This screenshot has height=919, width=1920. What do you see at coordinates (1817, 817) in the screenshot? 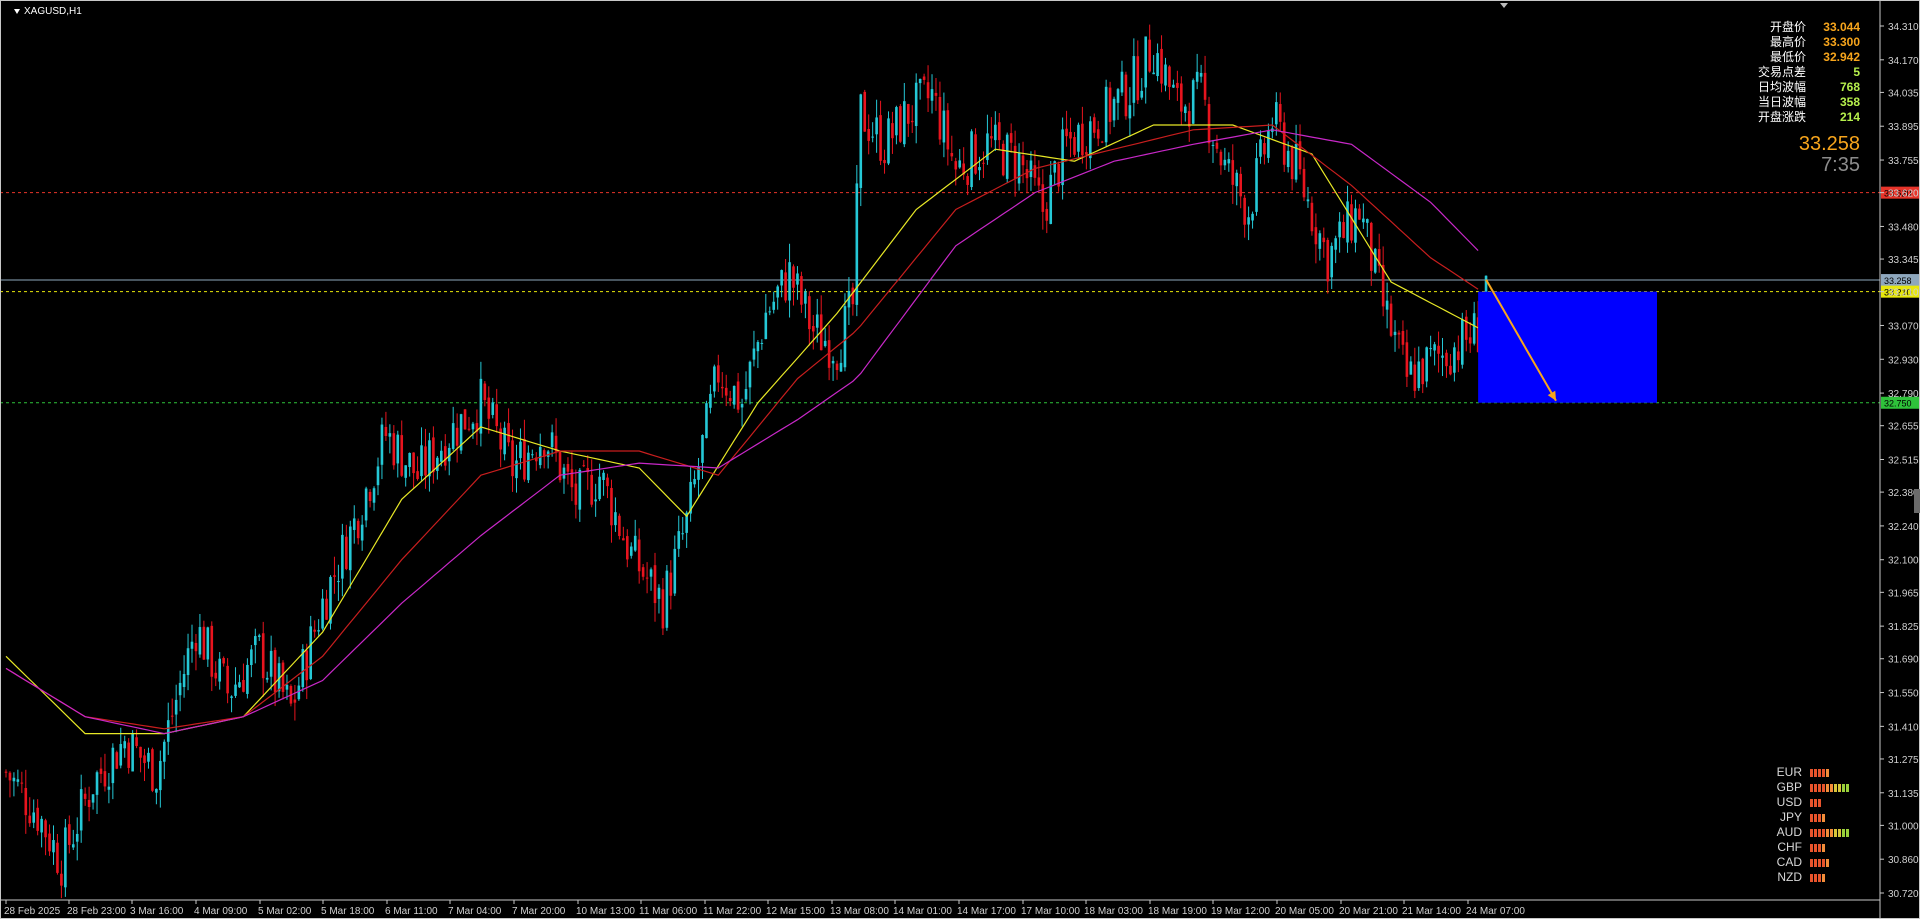
I see `strength-bars` at bounding box center [1817, 817].